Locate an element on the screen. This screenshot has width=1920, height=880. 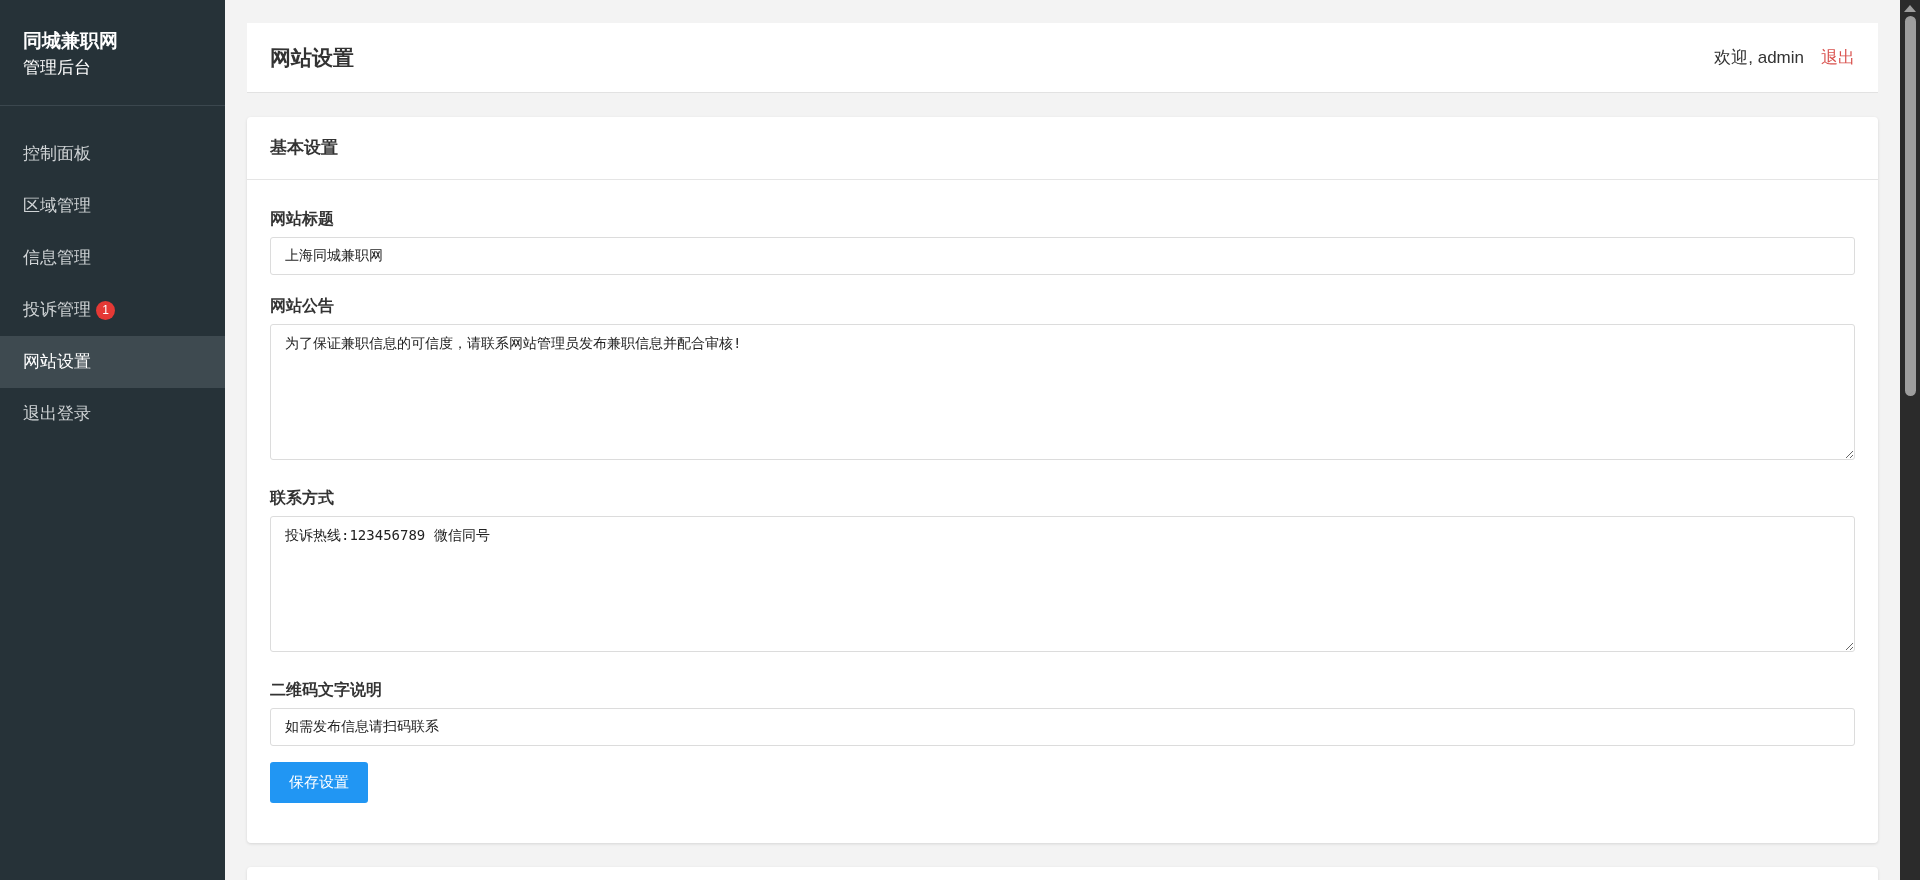
count-badge: 1 is located at coordinates (105, 310).